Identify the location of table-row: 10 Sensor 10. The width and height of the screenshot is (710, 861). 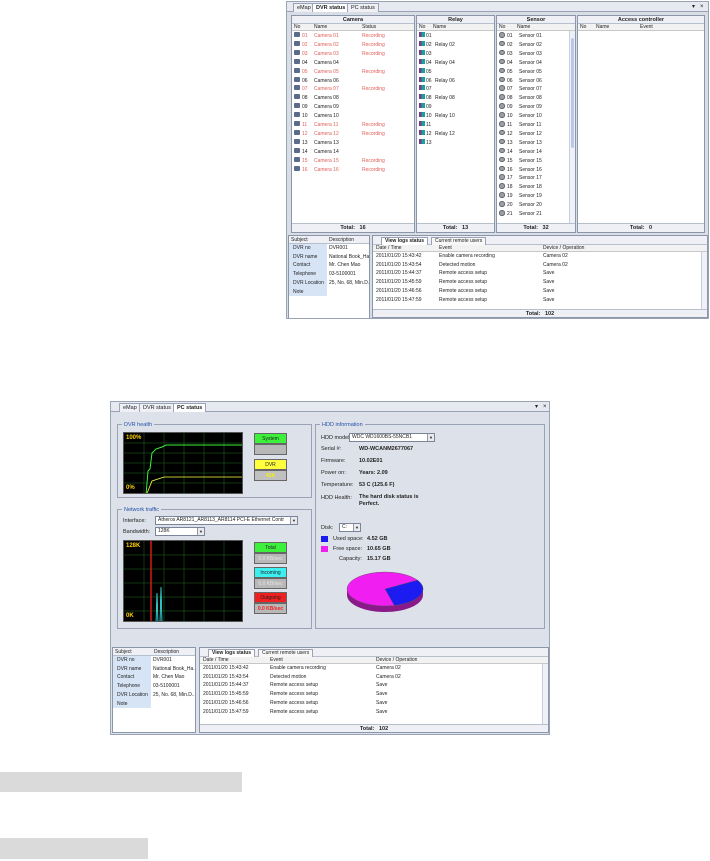
(532, 116).